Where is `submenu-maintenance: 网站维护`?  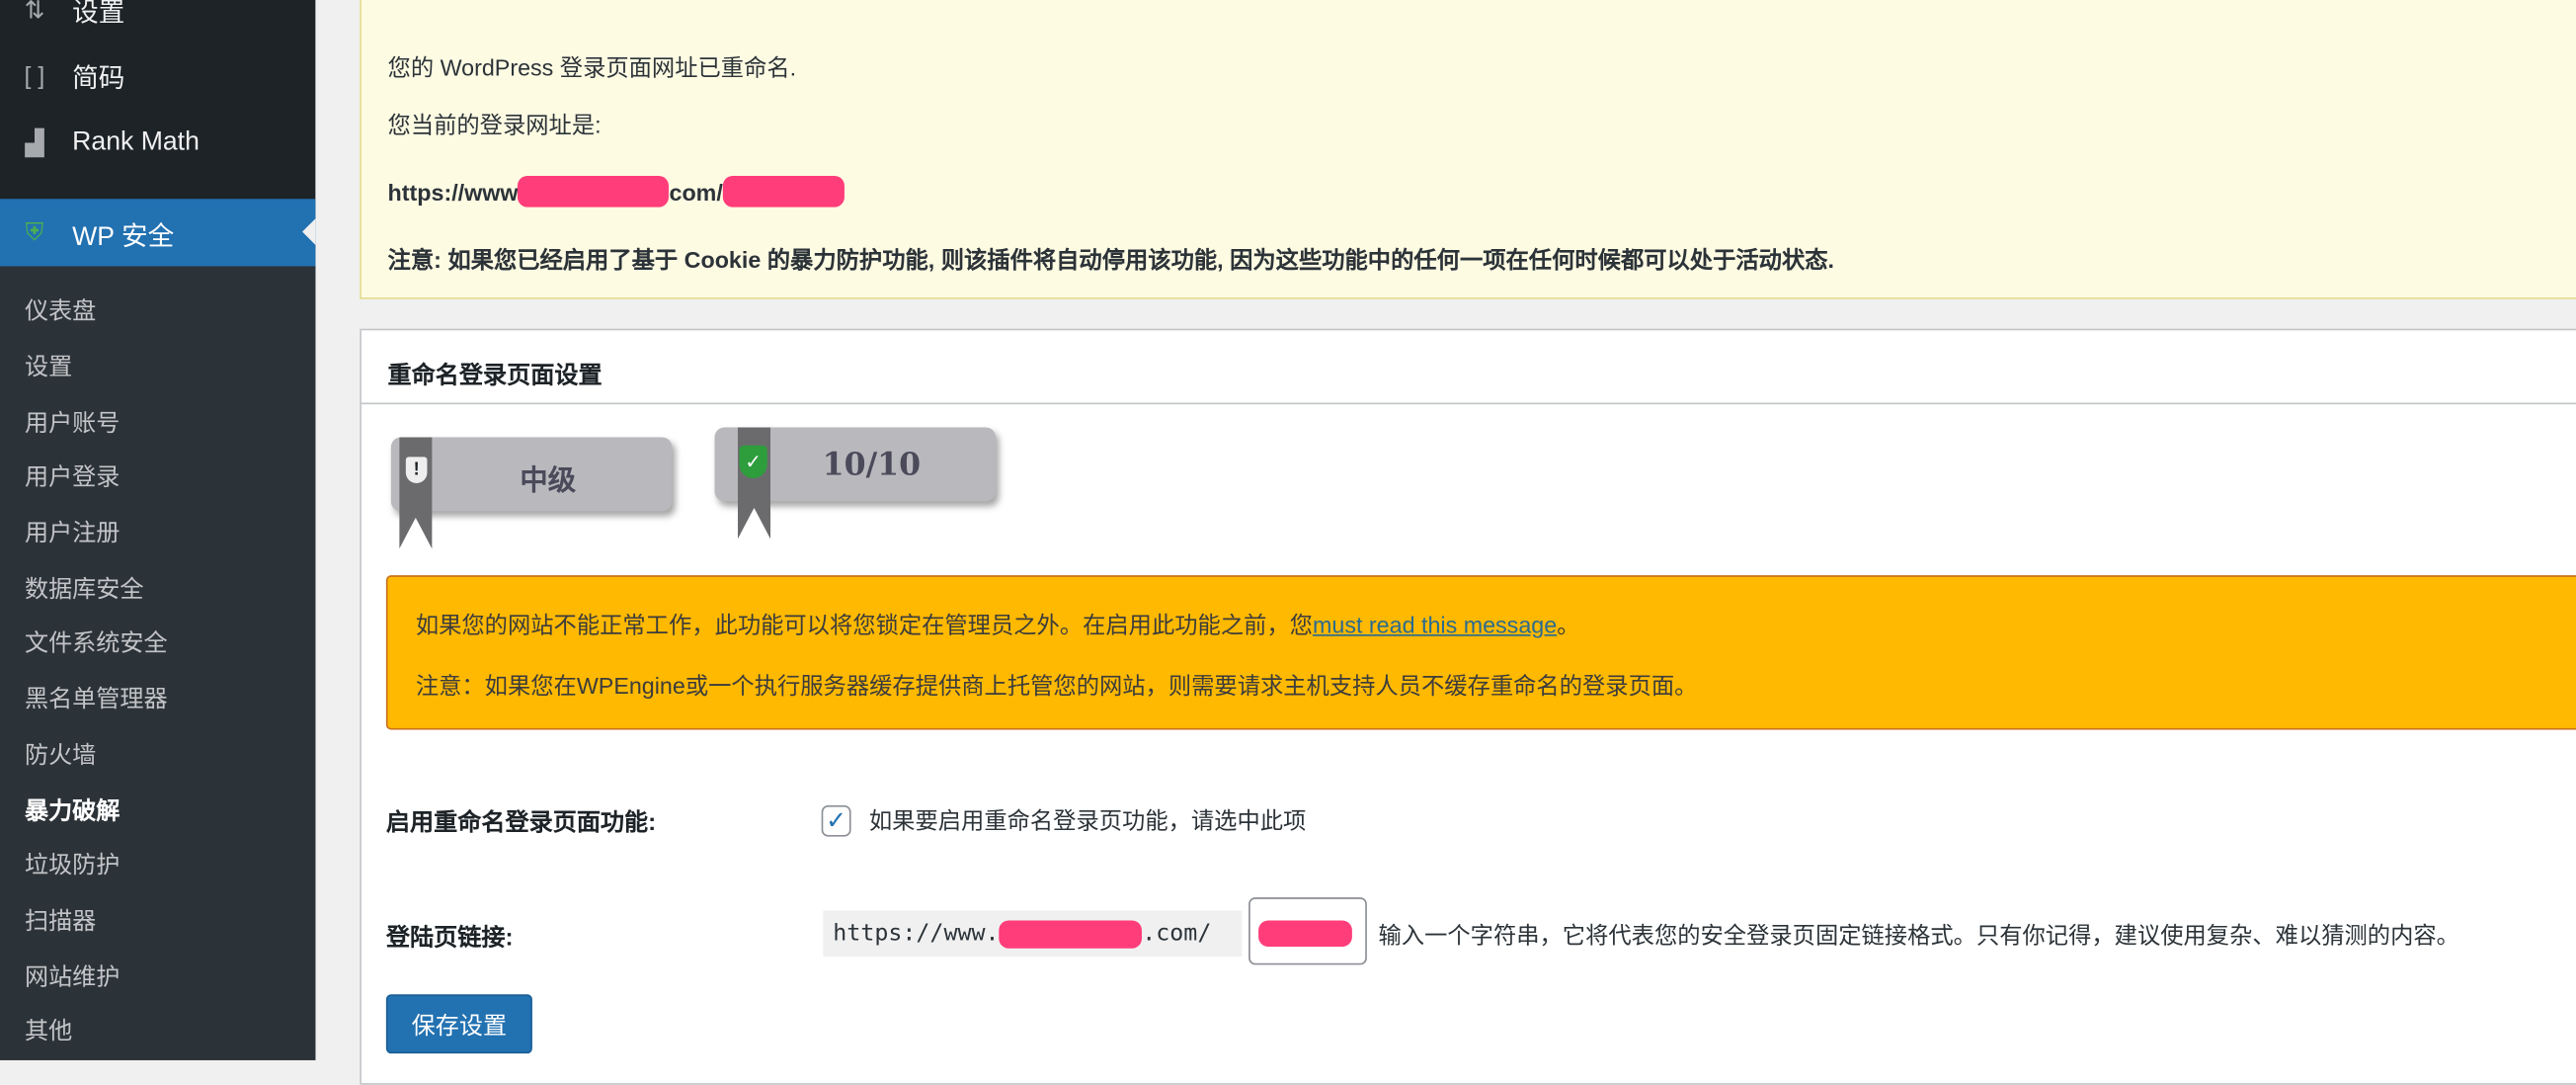 submenu-maintenance: 网站维护 is located at coordinates (72, 976).